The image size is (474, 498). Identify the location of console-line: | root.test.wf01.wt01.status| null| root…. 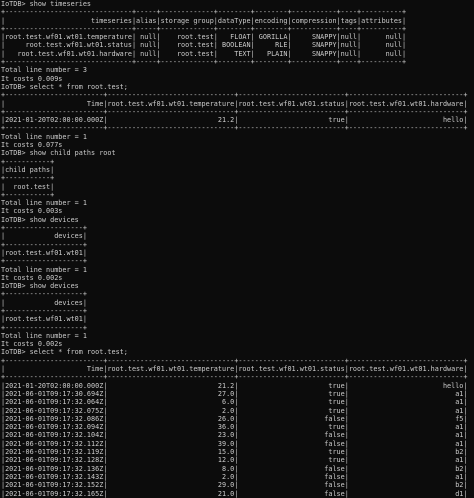
(204, 45).